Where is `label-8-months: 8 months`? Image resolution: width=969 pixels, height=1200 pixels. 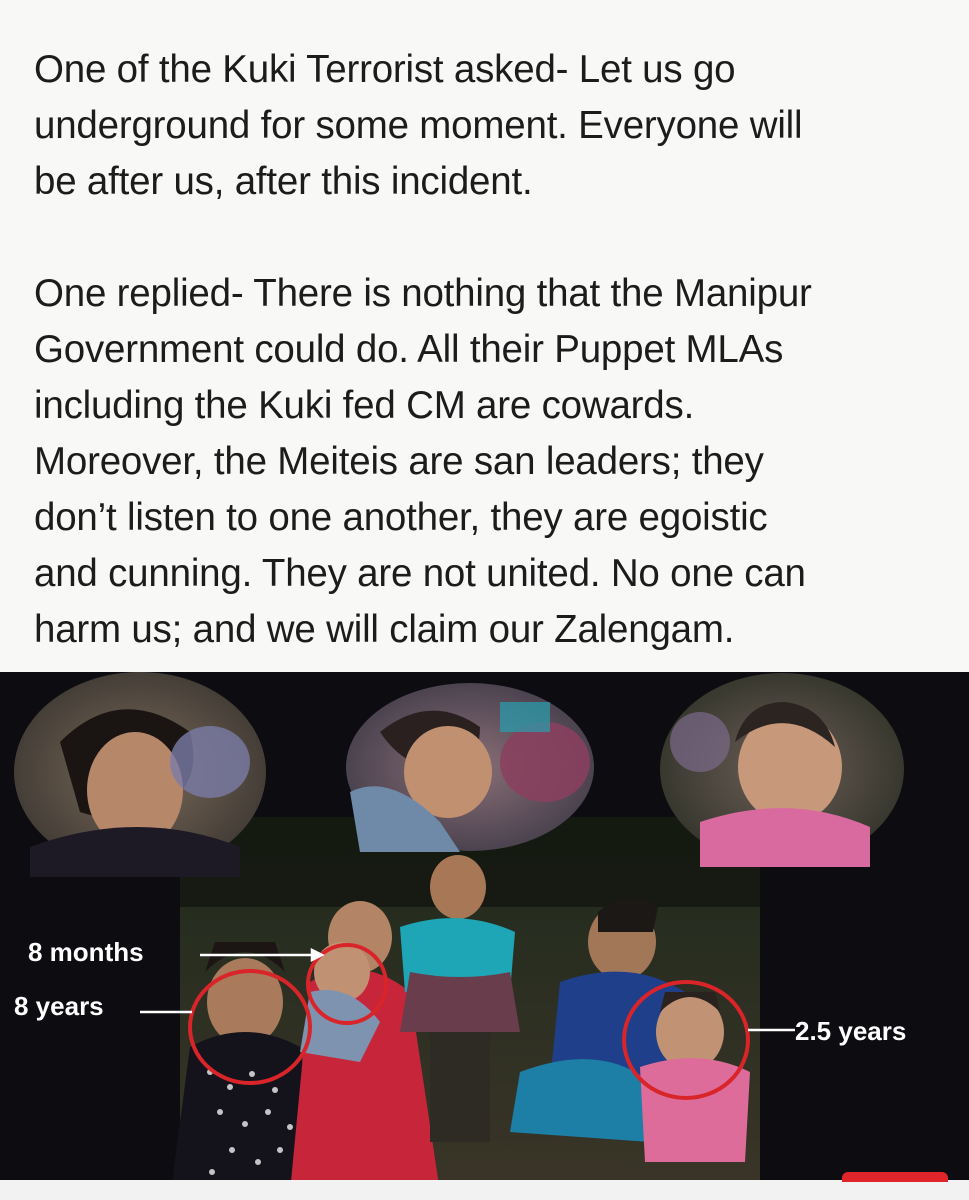 label-8-months: 8 months is located at coordinates (86, 952).